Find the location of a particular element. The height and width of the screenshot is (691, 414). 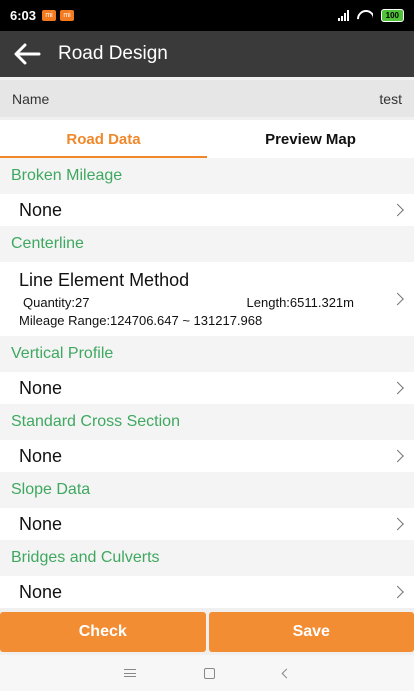

vertical-profile-value: None is located at coordinates (41, 387).